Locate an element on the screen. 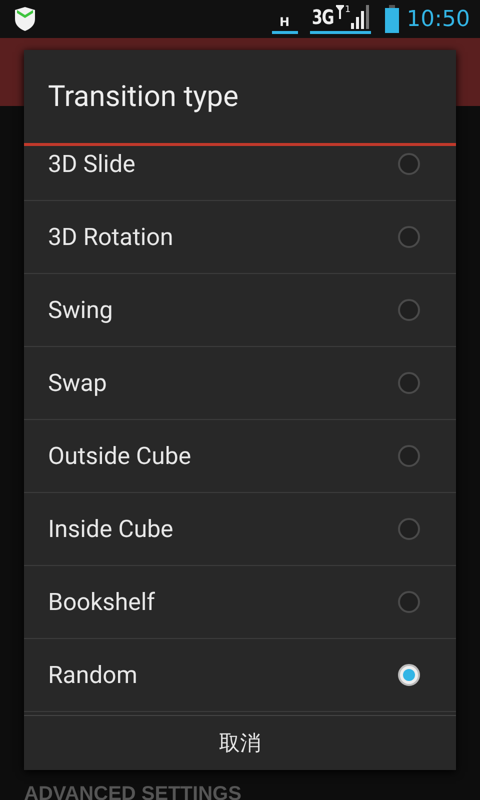 Image resolution: width=480 pixels, height=800 pixels. option-label: 3D Slide is located at coordinates (92, 164).